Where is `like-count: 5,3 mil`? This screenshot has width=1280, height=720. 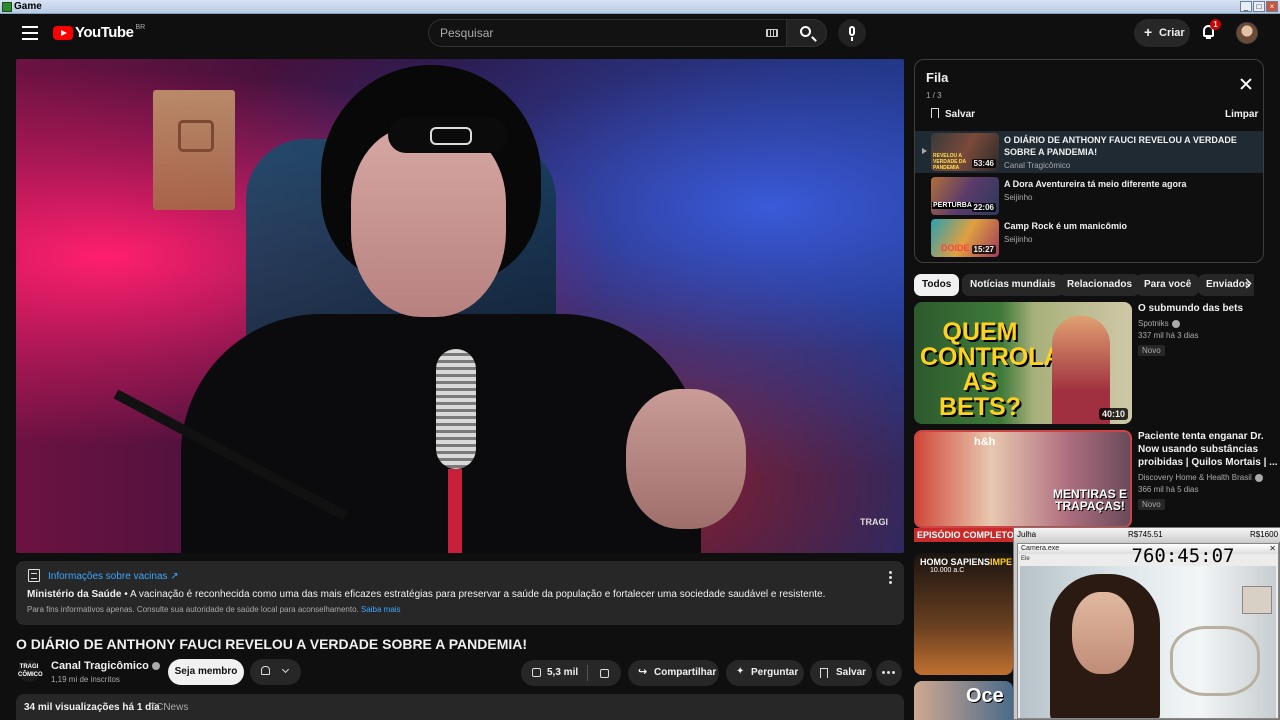 like-count: 5,3 mil is located at coordinates (562, 672).